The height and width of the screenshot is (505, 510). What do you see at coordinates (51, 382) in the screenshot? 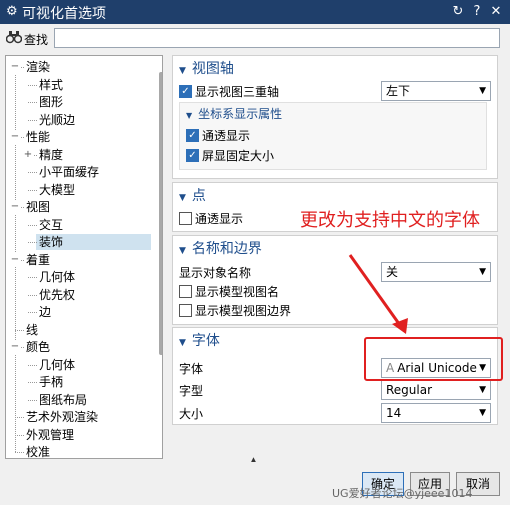
I see `tree-item: 手柄` at bounding box center [51, 382].